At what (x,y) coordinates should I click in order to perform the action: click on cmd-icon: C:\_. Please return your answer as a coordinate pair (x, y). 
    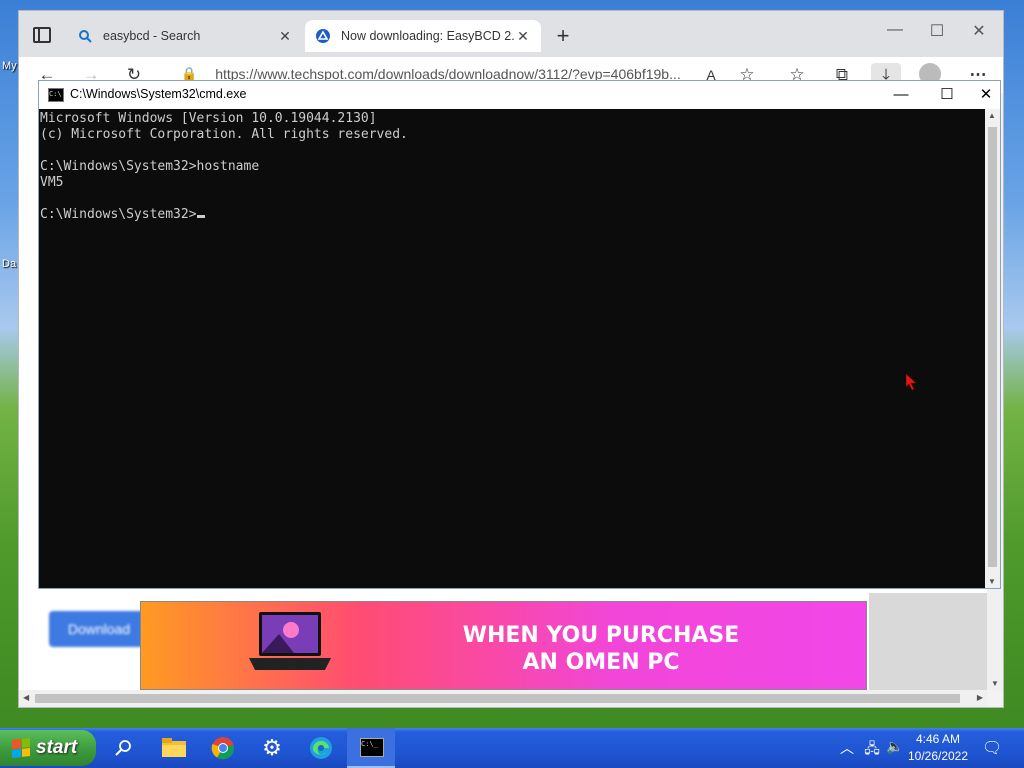
    Looking at the image, I should click on (372, 747).